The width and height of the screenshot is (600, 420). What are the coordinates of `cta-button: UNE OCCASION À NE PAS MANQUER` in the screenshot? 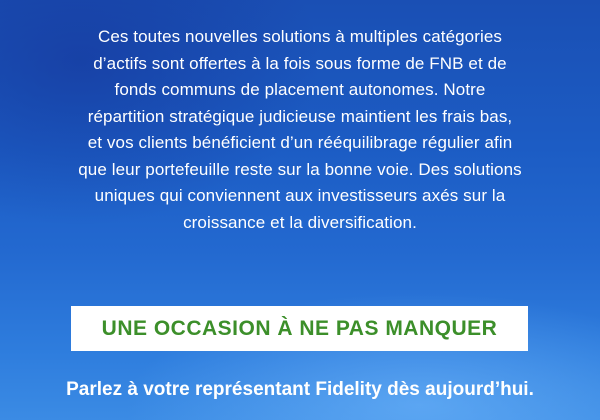 It's located at (299, 328).